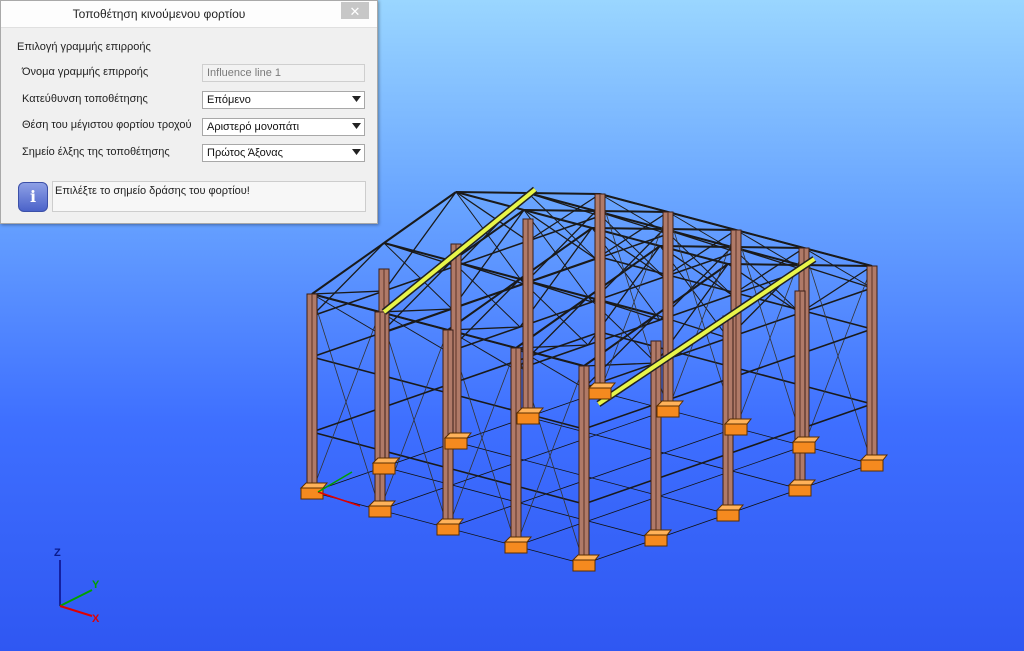  I want to click on close-icon: ✕, so click(355, 11).